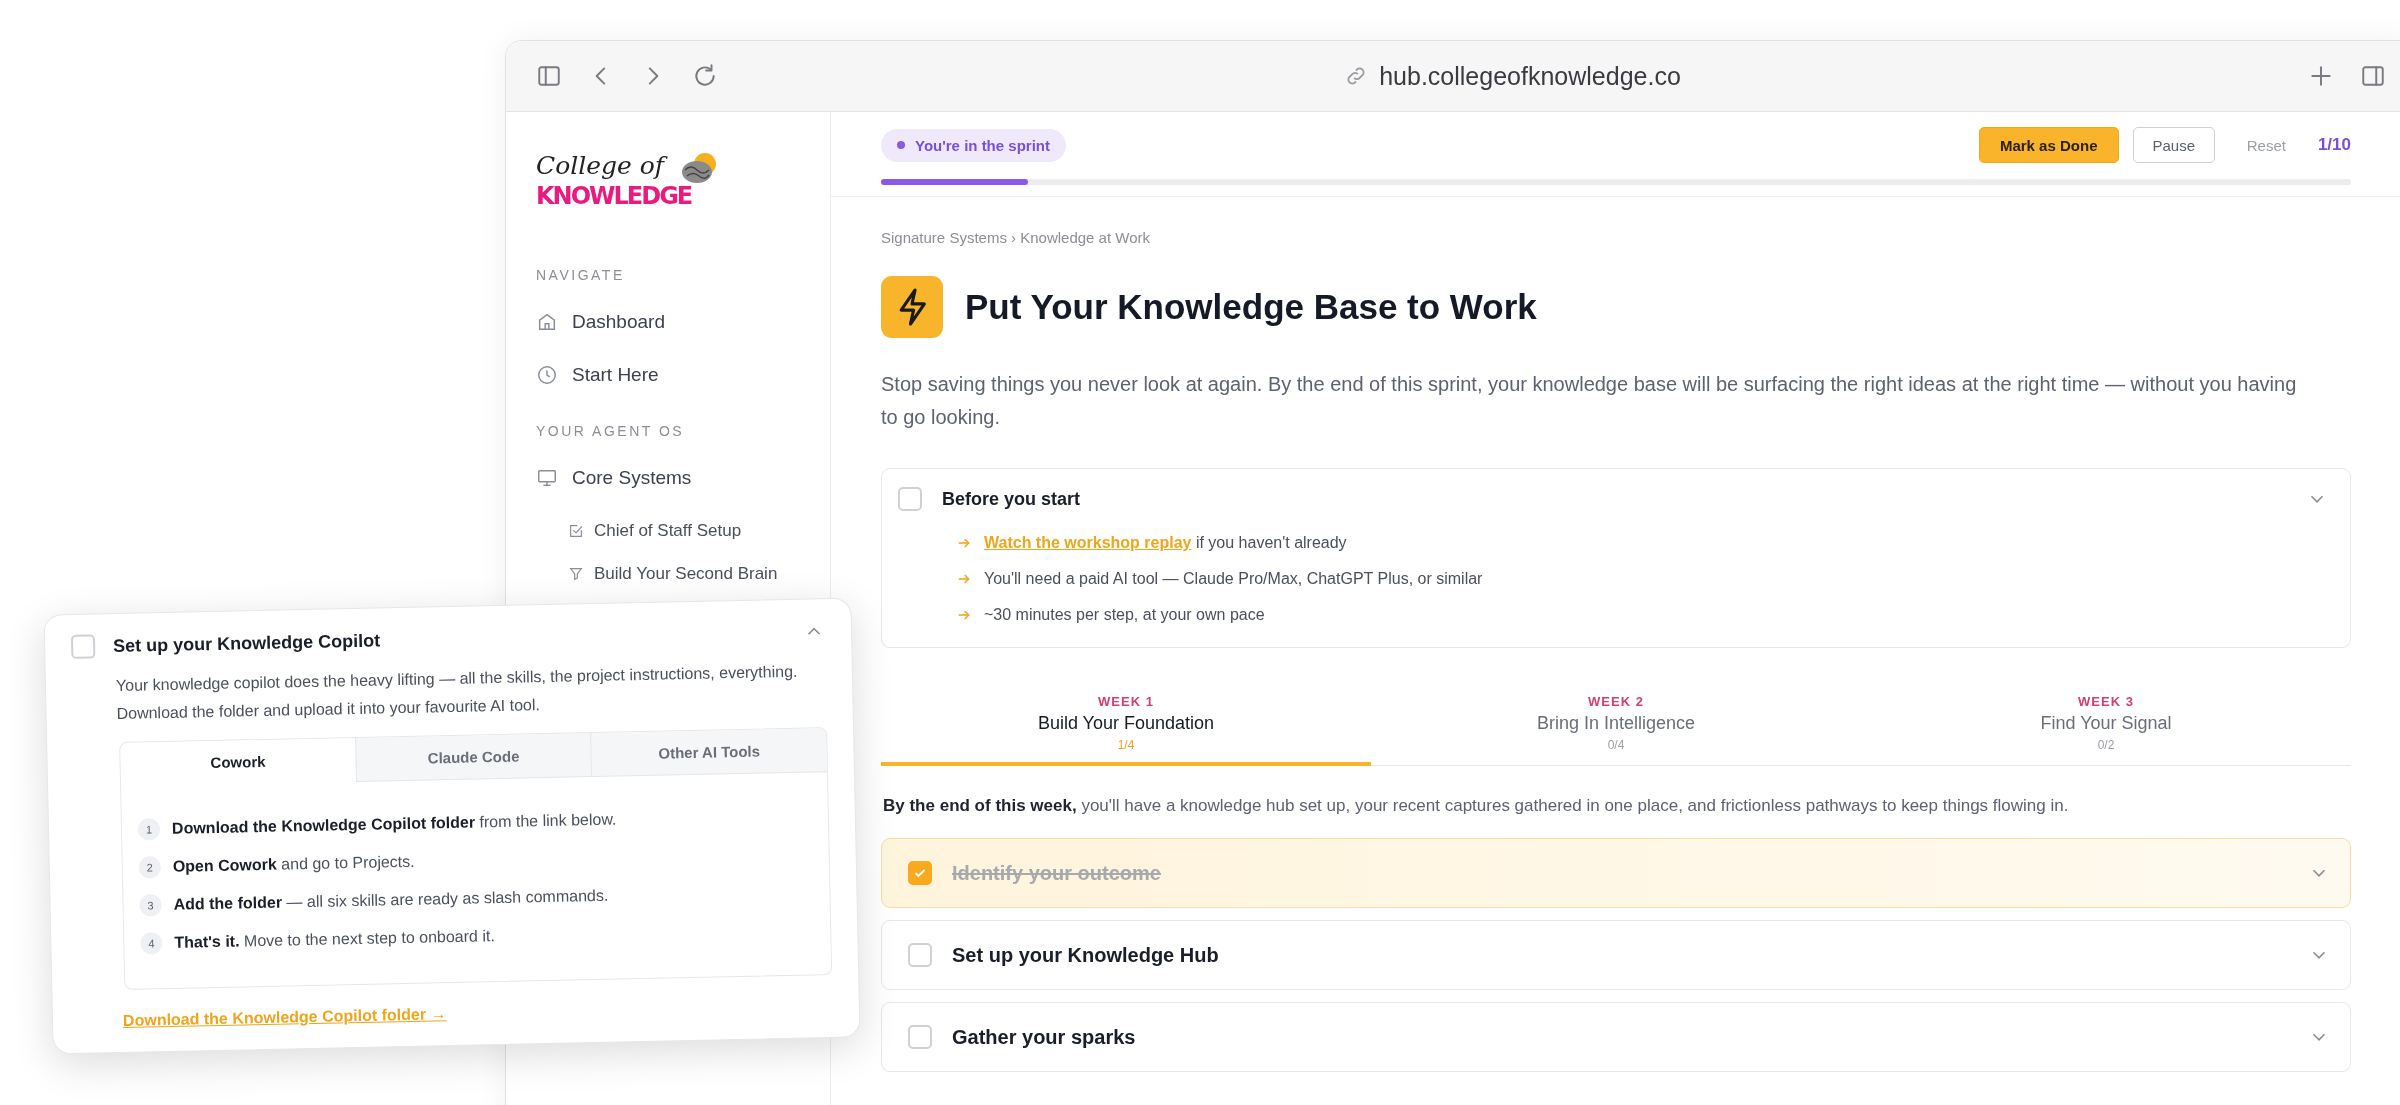  Describe the element at coordinates (293, 864) in the screenshot. I see `step-text: Open Cowork and go to Projects.` at that location.